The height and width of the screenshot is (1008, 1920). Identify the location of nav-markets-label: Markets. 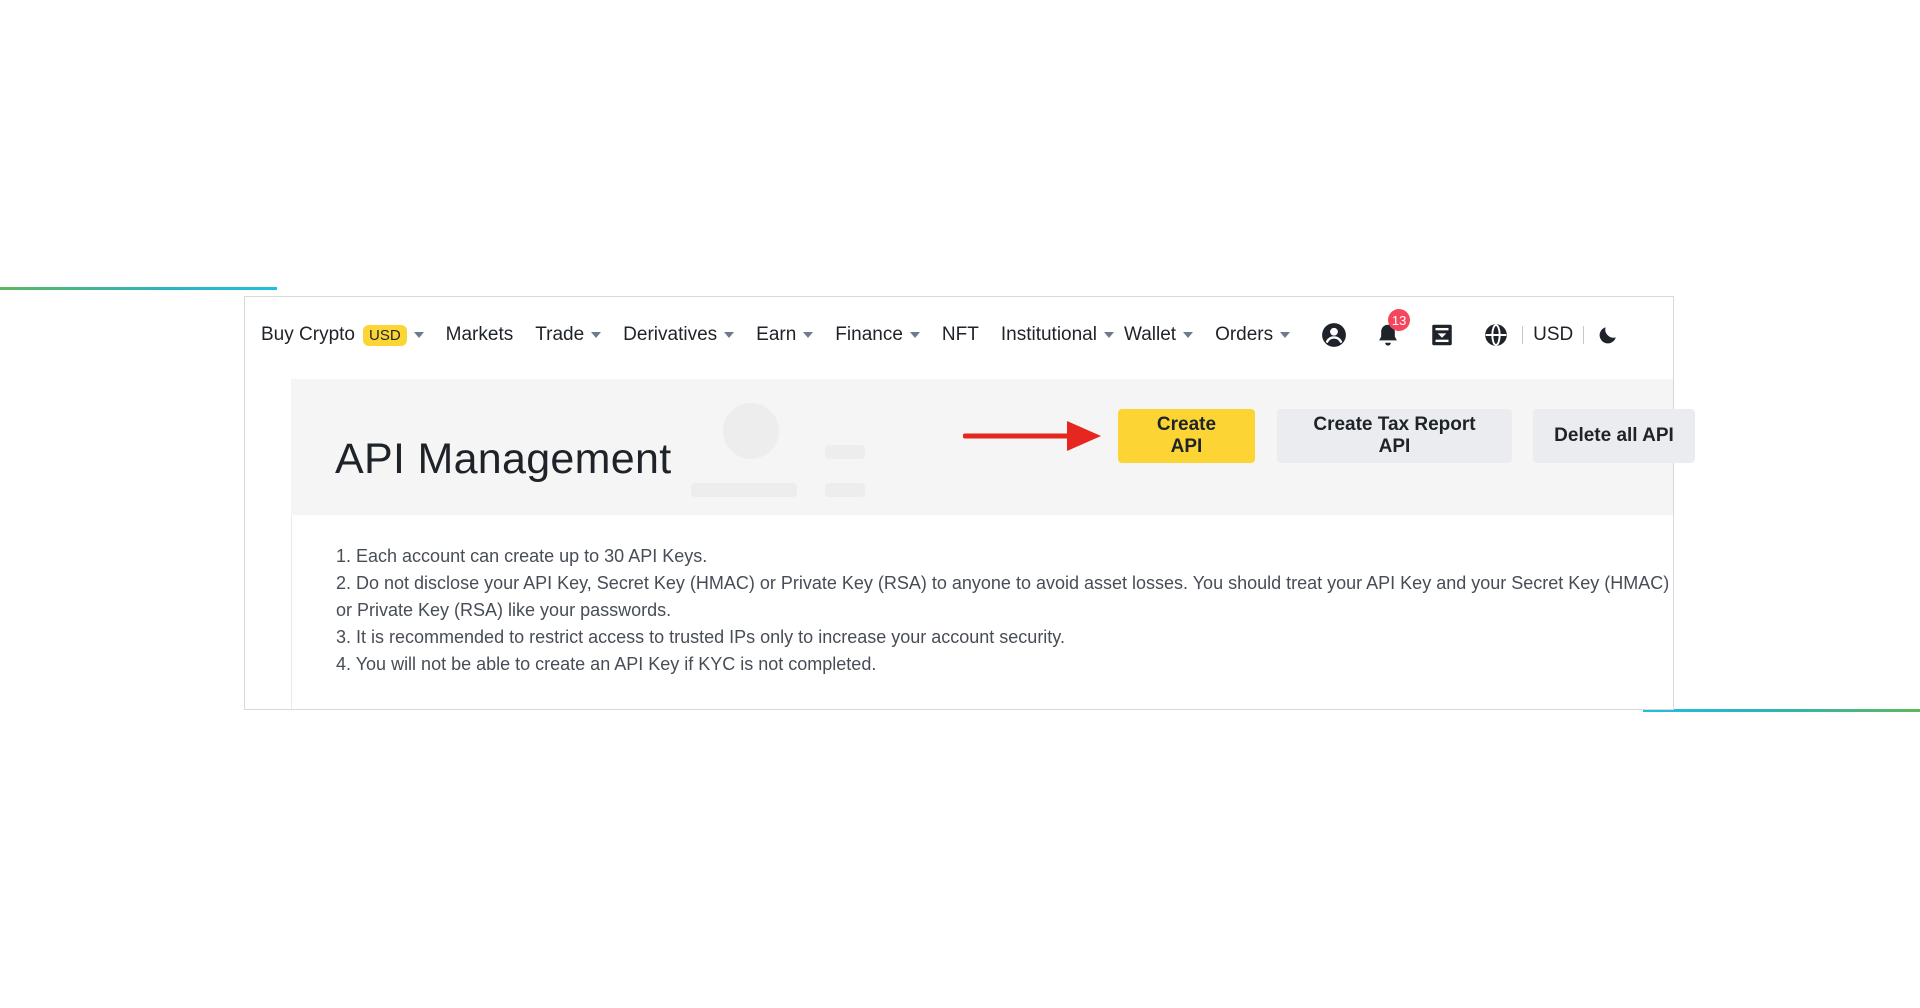
(479, 334).